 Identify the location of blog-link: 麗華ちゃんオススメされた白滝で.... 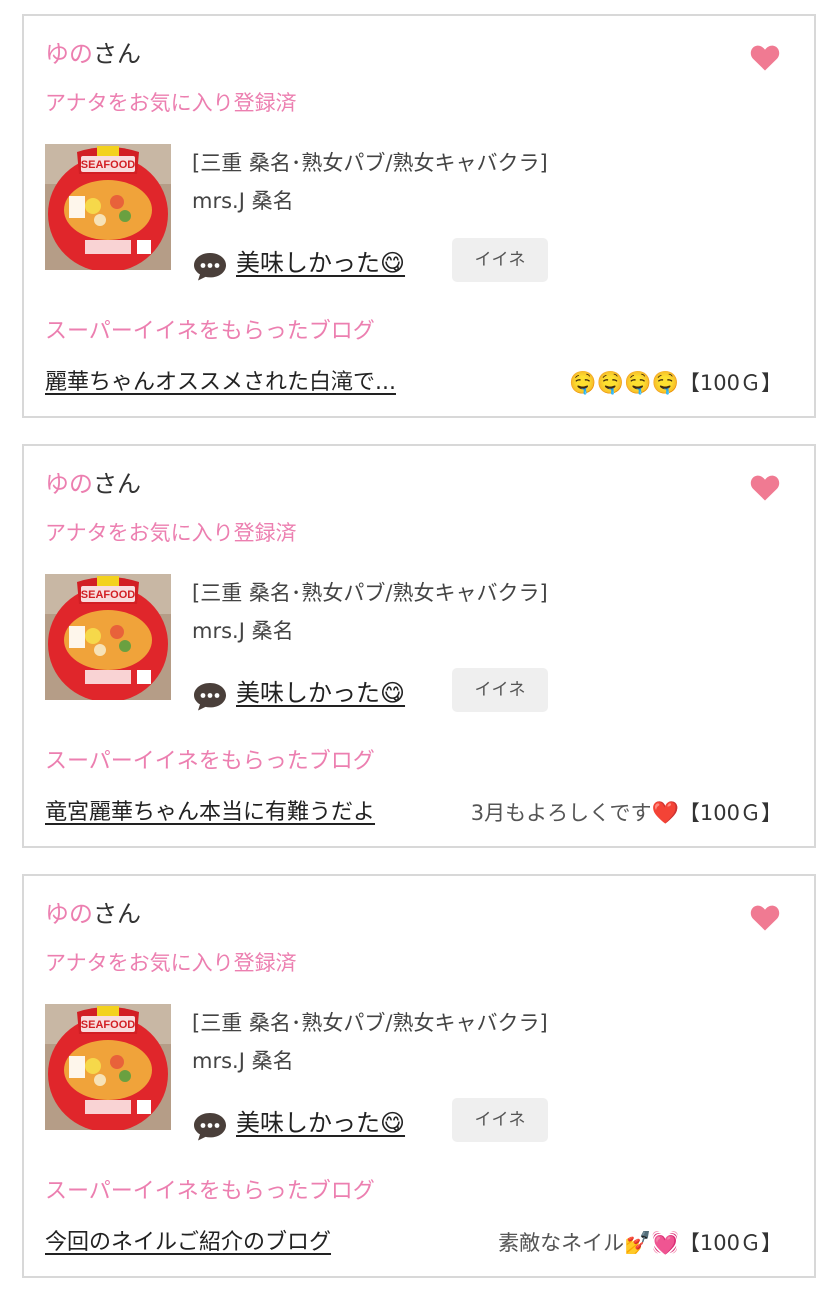
(220, 383).